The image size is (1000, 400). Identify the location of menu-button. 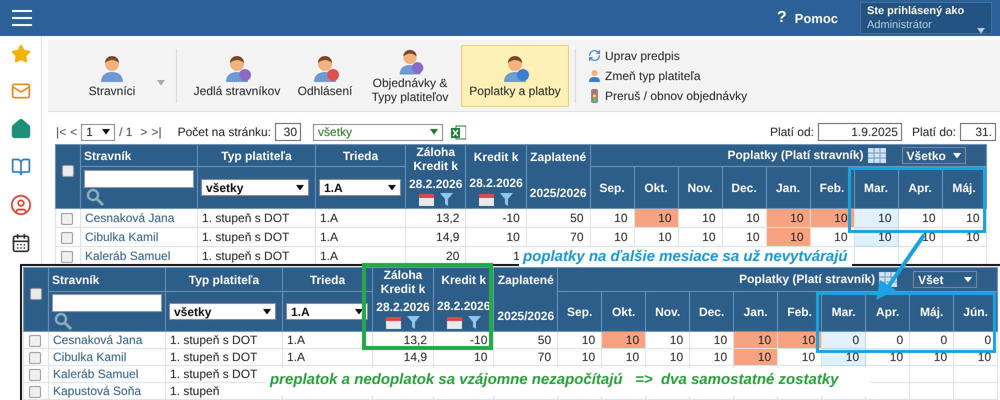
(22, 18).